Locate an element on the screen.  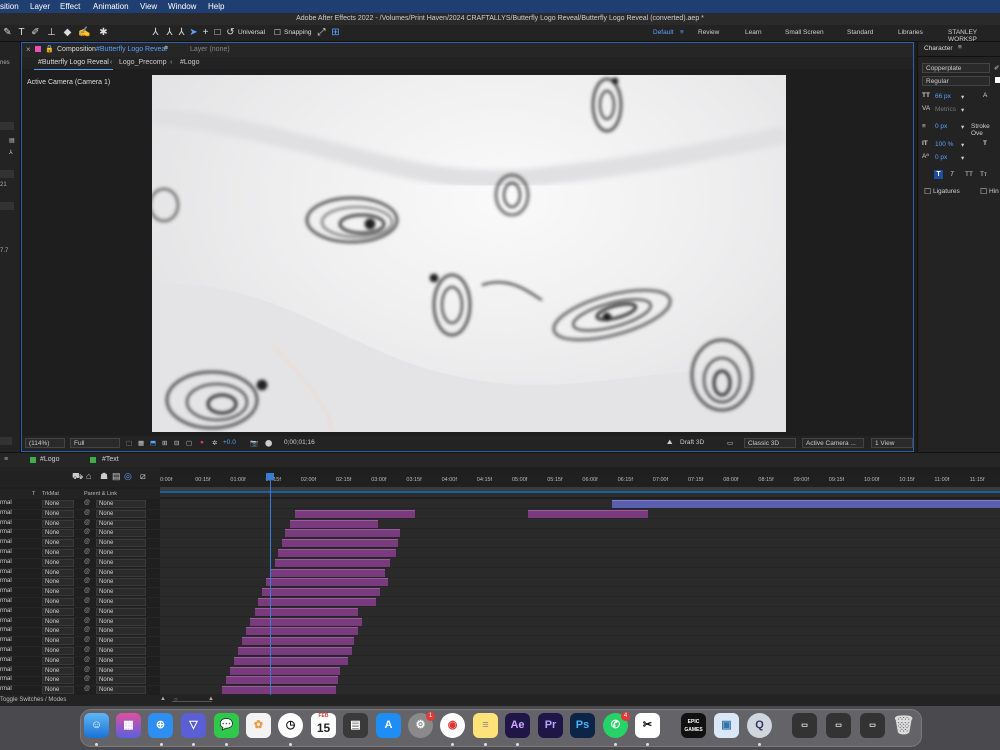
roto-brush-icon: ✍ is located at coordinates (84, 32).